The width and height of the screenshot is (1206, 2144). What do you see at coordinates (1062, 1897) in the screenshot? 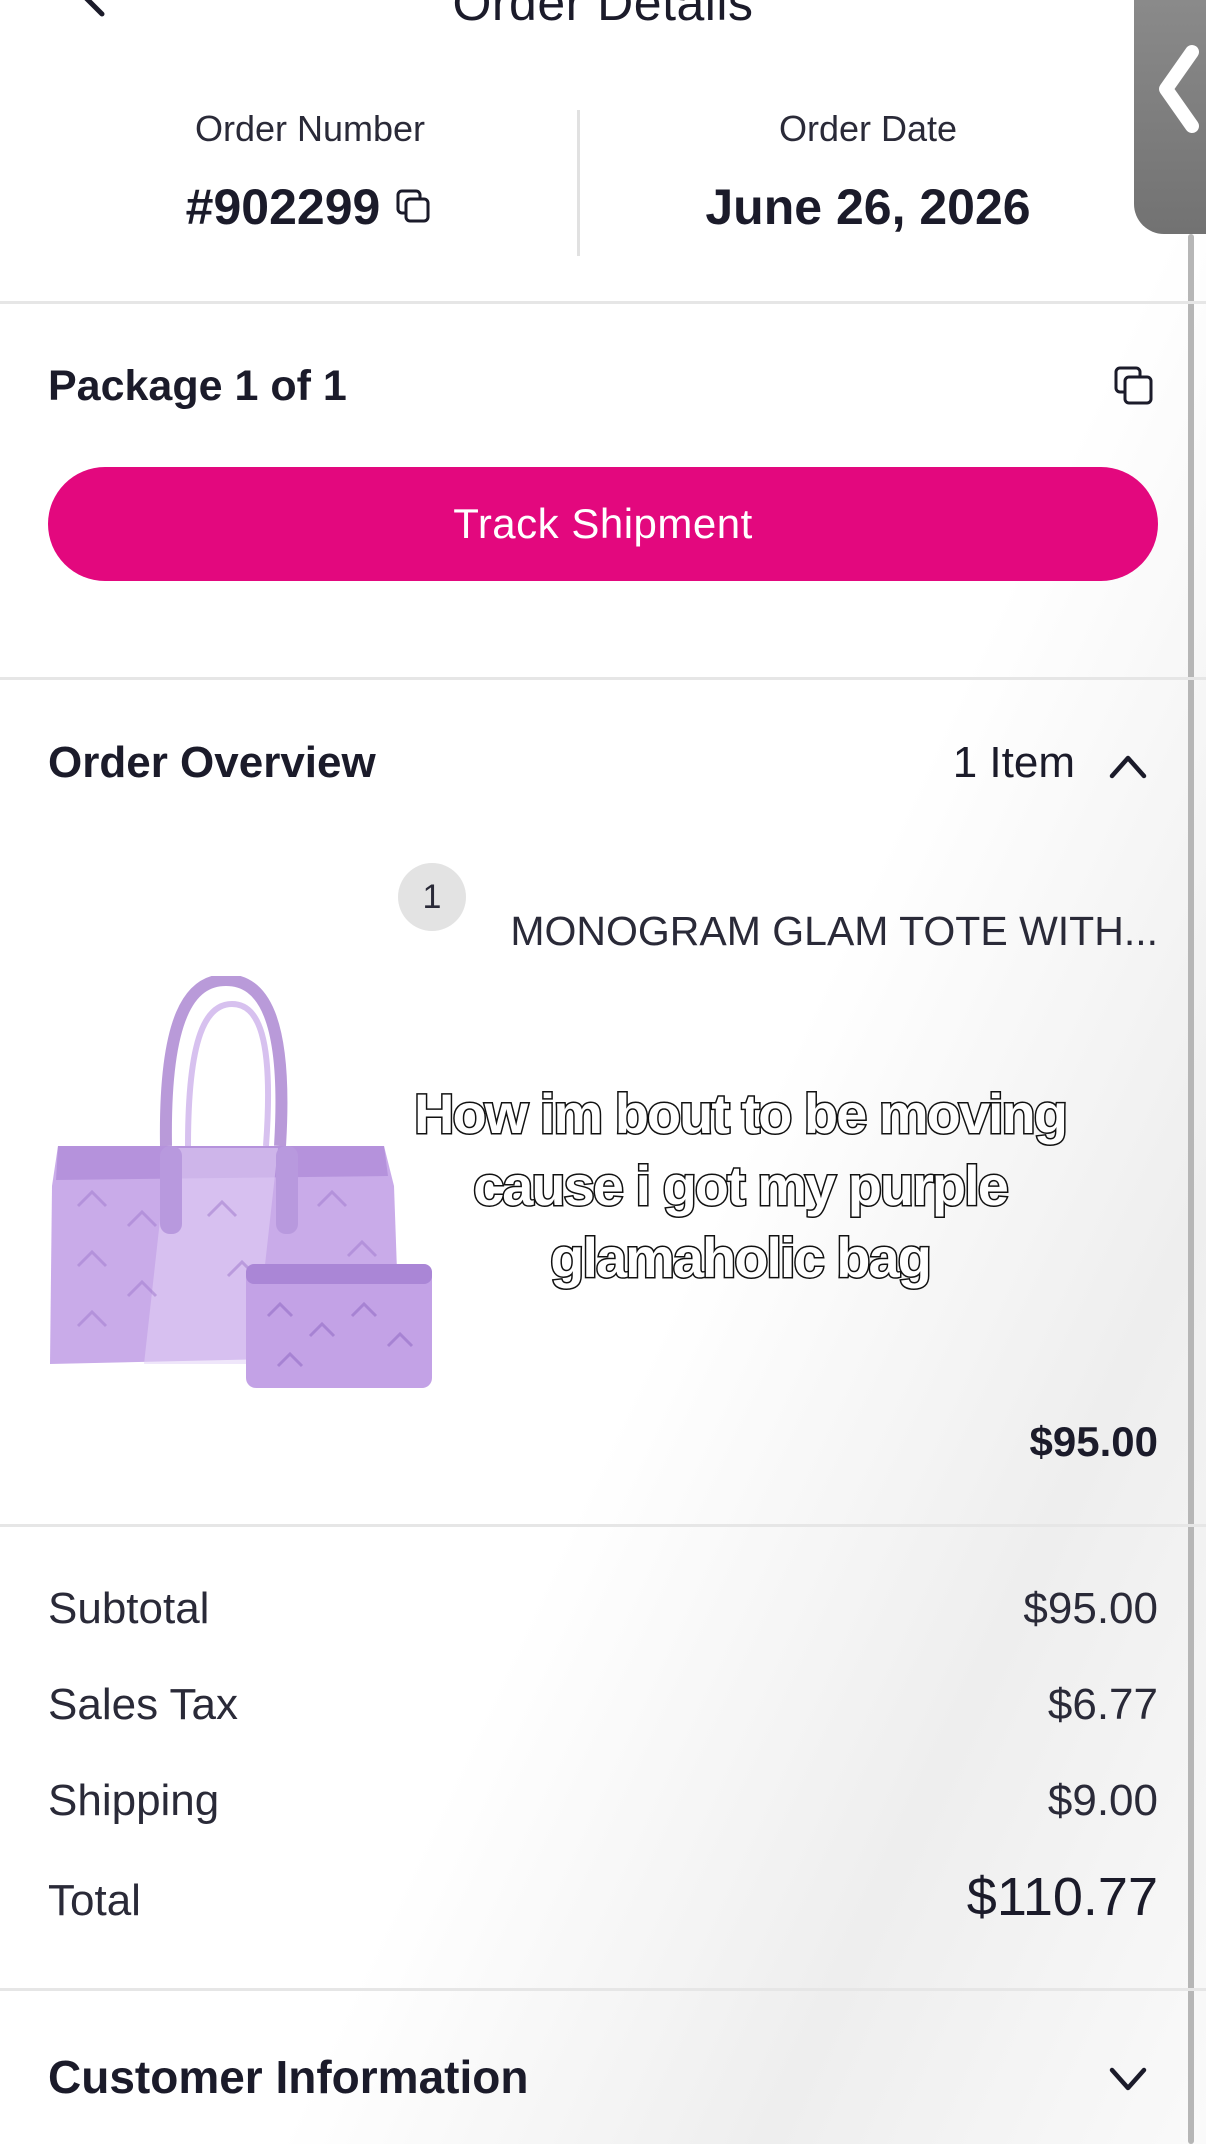
I see `total-value: $110.77` at bounding box center [1062, 1897].